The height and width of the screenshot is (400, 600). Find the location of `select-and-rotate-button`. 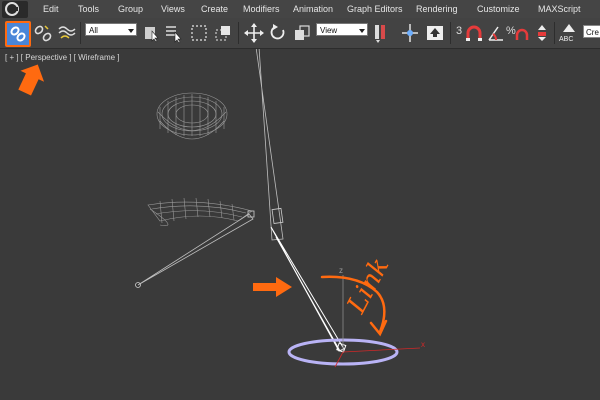

select-and-rotate-button is located at coordinates (278, 33).